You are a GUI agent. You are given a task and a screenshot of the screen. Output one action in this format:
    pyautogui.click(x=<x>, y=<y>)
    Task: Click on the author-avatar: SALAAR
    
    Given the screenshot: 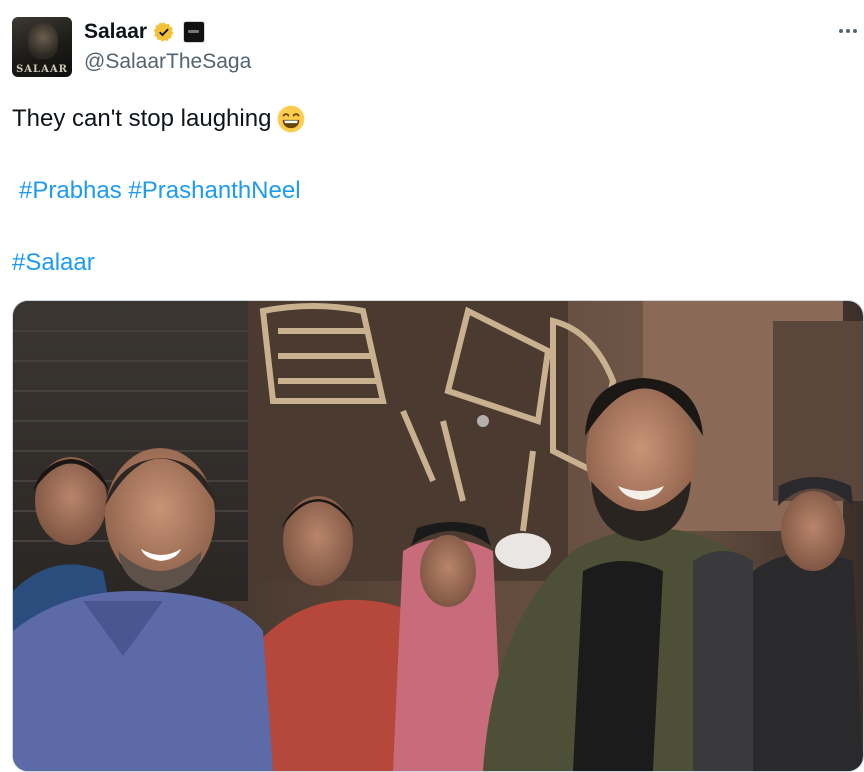 What is the action you would take?
    pyautogui.click(x=42, y=47)
    